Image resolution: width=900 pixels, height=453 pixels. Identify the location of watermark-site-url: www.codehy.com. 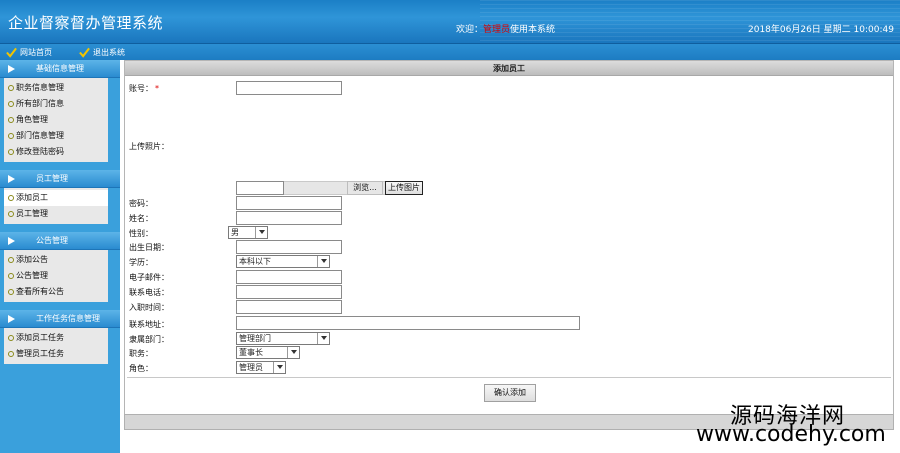
(791, 434).